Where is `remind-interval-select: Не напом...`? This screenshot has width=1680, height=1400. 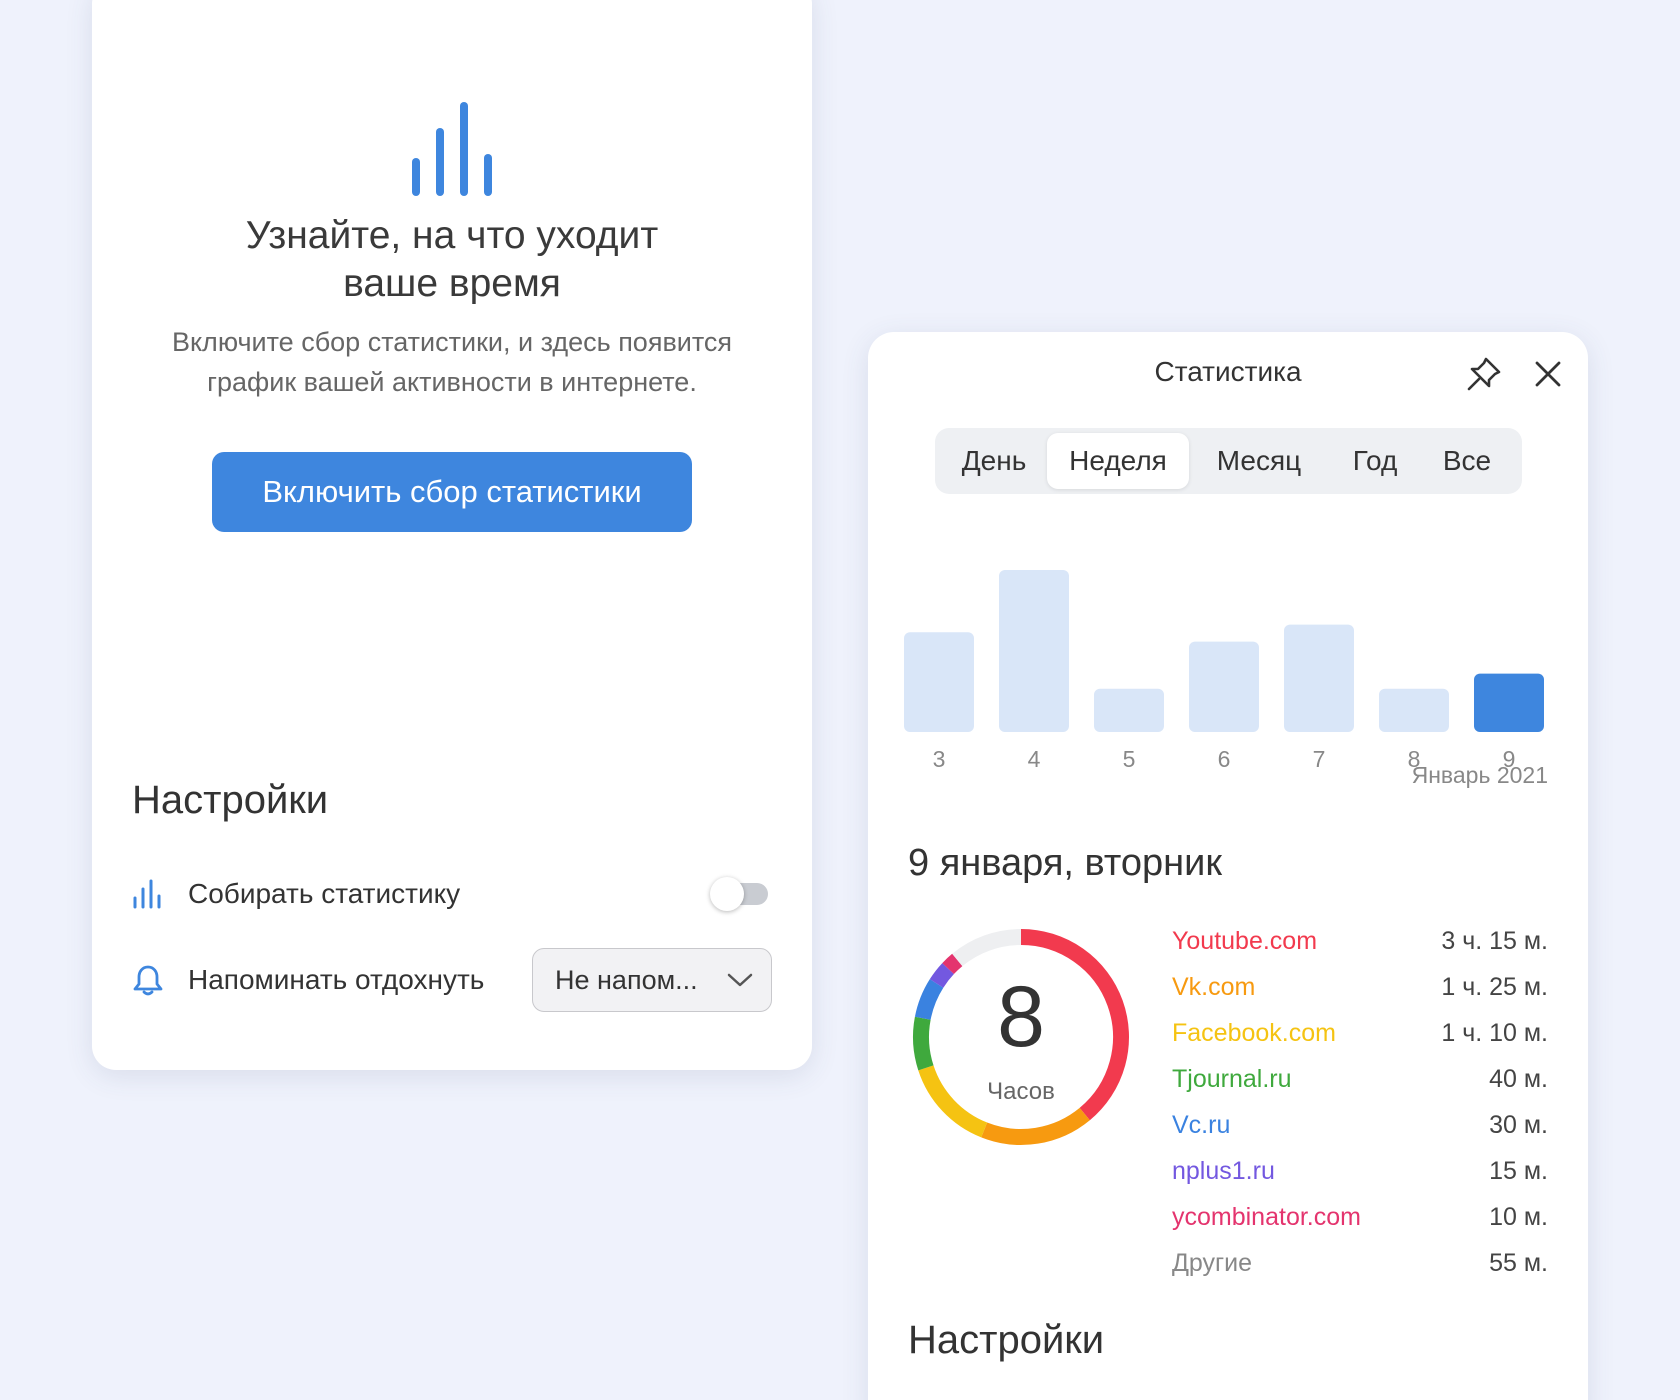
remind-interval-select: Не напом... is located at coordinates (652, 980).